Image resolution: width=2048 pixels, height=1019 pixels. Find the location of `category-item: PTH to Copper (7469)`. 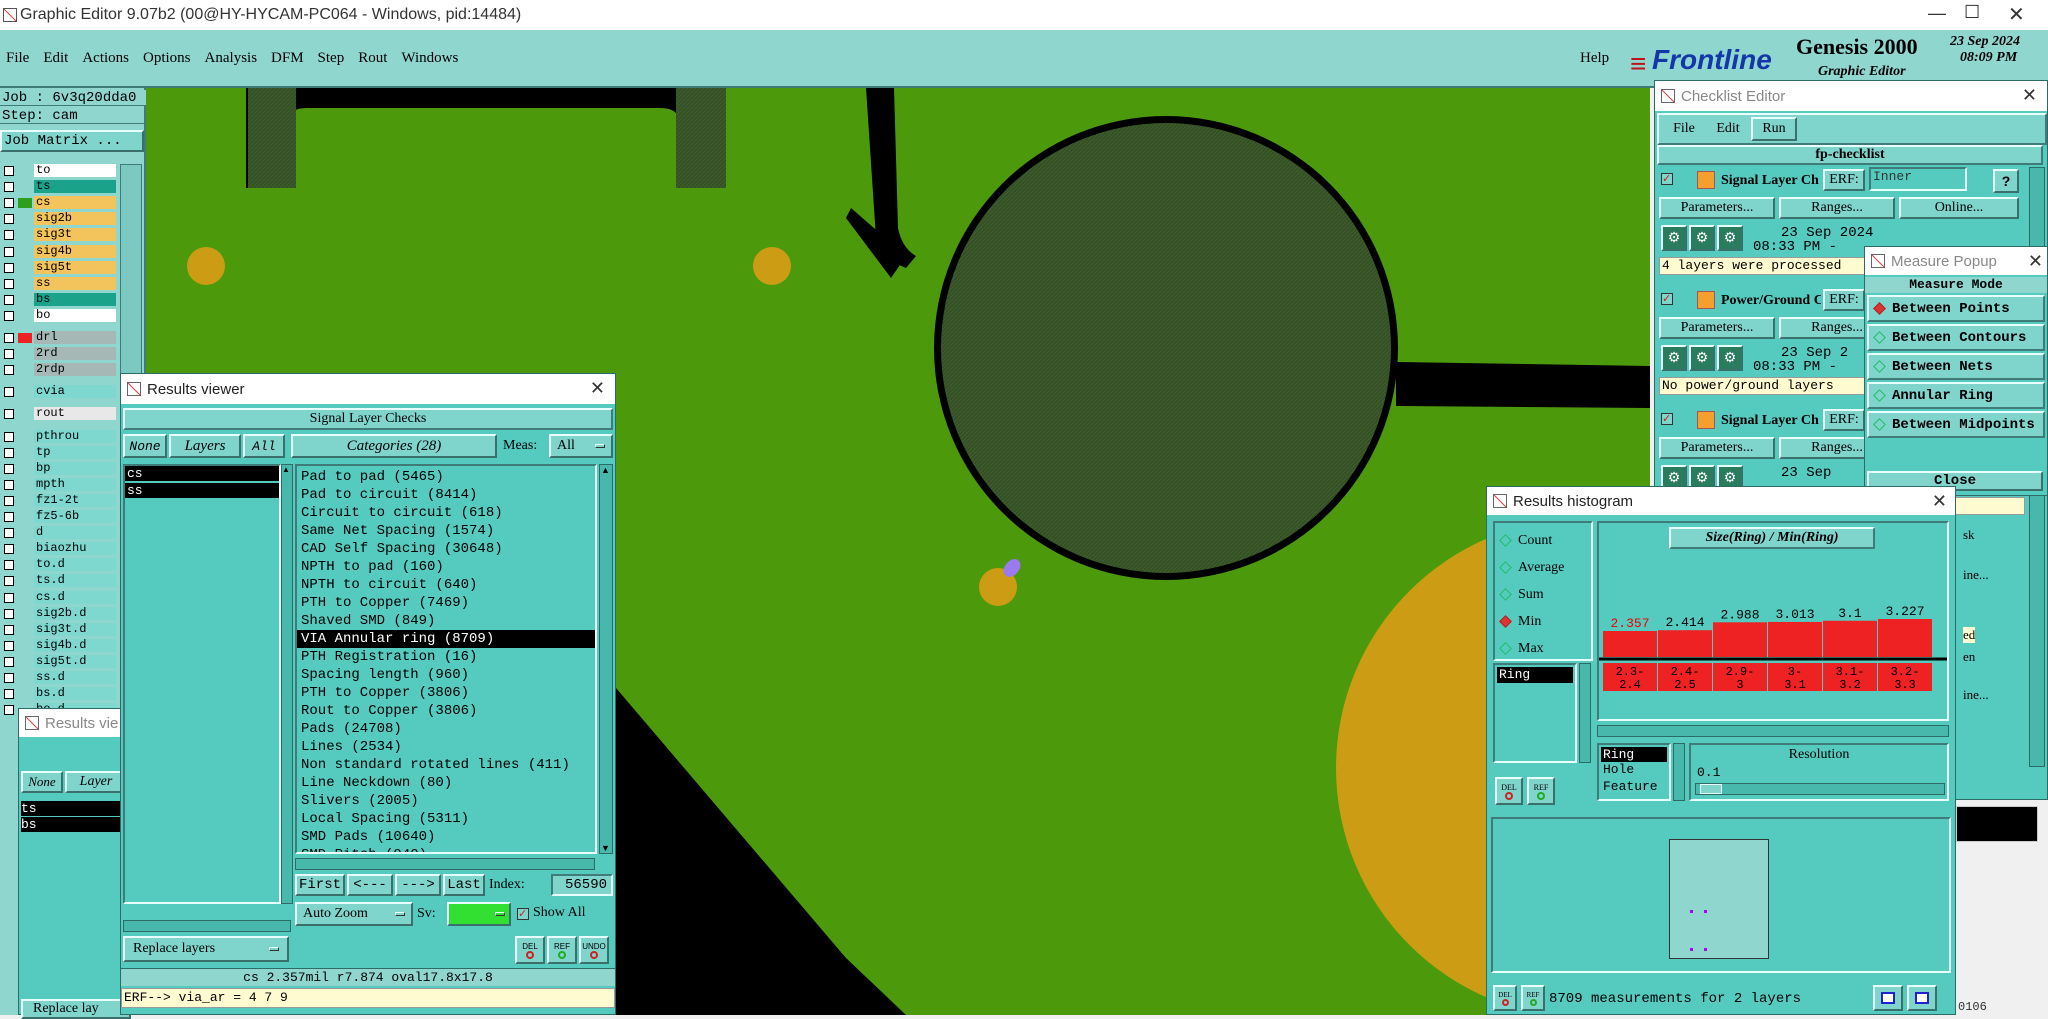

category-item: PTH to Copper (7469) is located at coordinates (446, 603).